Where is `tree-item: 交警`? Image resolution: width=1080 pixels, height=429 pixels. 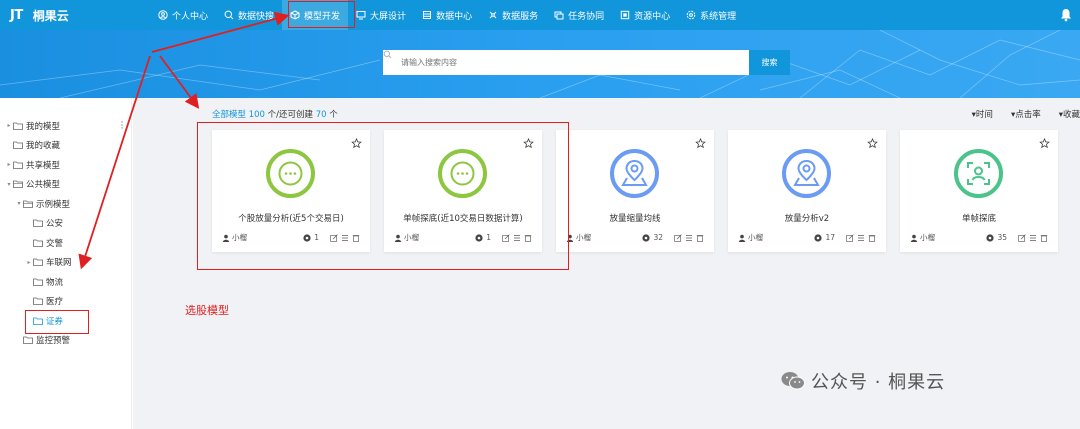
tree-item: 交警 is located at coordinates (65, 243).